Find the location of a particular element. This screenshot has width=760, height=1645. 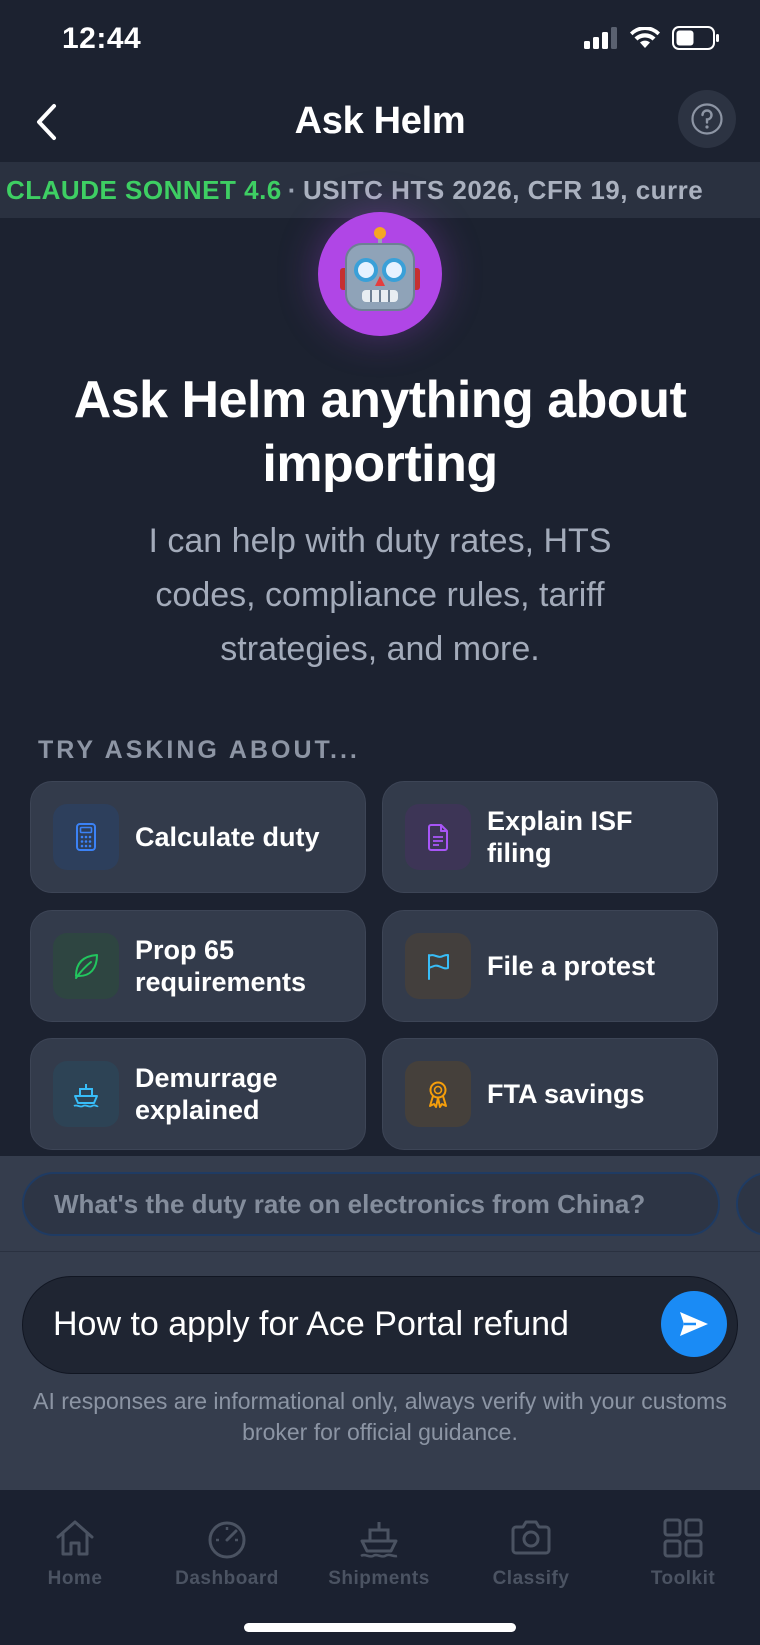

robot-avatar is located at coordinates (380, 274).